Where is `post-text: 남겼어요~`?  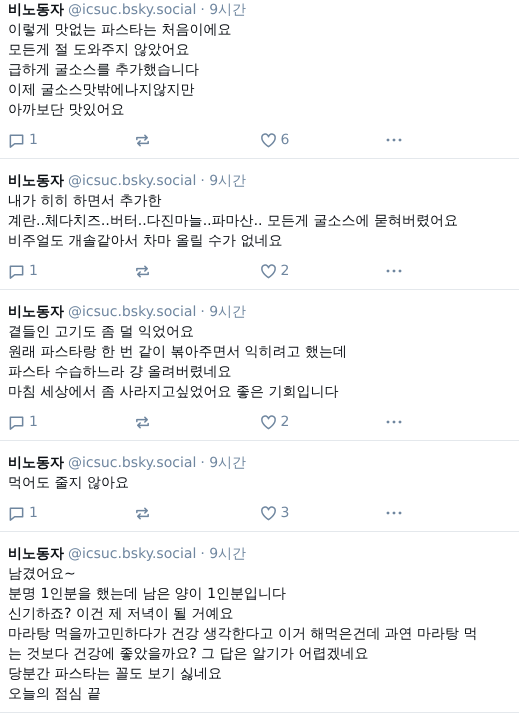 post-text: 남겼어요~ is located at coordinates (42, 574).